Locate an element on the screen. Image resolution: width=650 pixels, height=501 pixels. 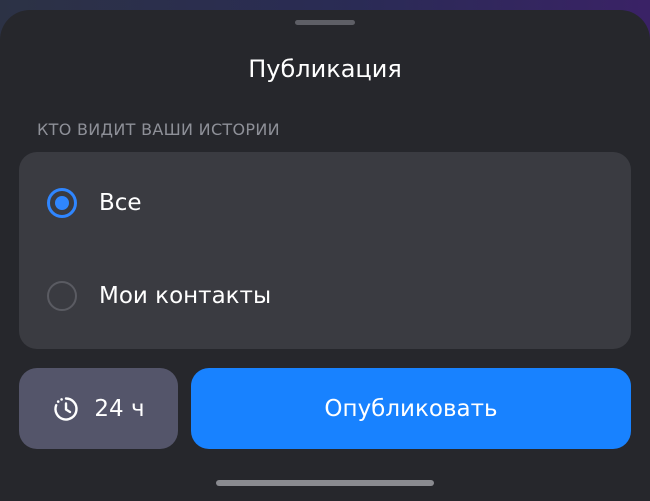
privacy-option-label: Все is located at coordinates (120, 203).